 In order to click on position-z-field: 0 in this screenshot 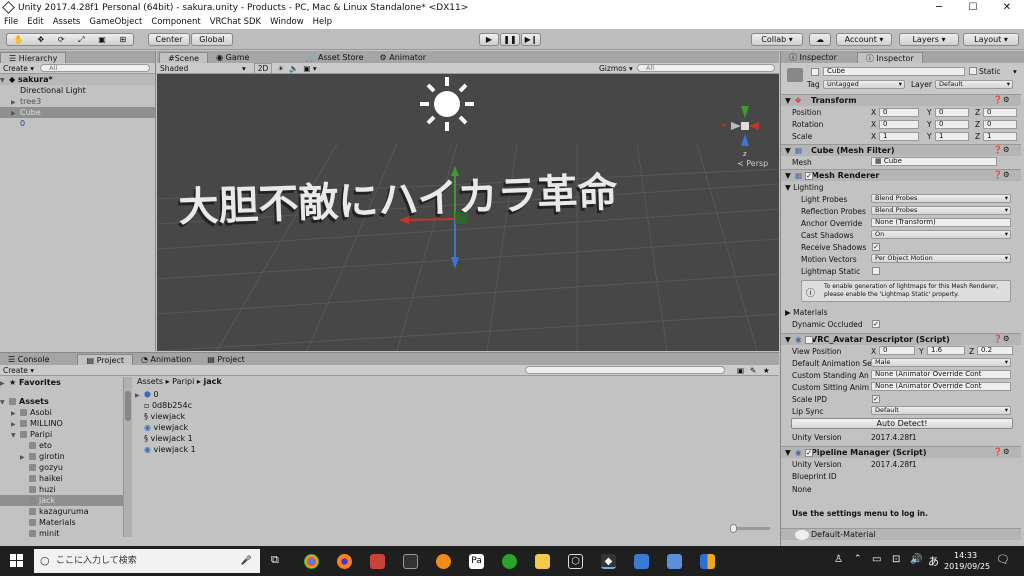, I will do `click(1000, 112)`.